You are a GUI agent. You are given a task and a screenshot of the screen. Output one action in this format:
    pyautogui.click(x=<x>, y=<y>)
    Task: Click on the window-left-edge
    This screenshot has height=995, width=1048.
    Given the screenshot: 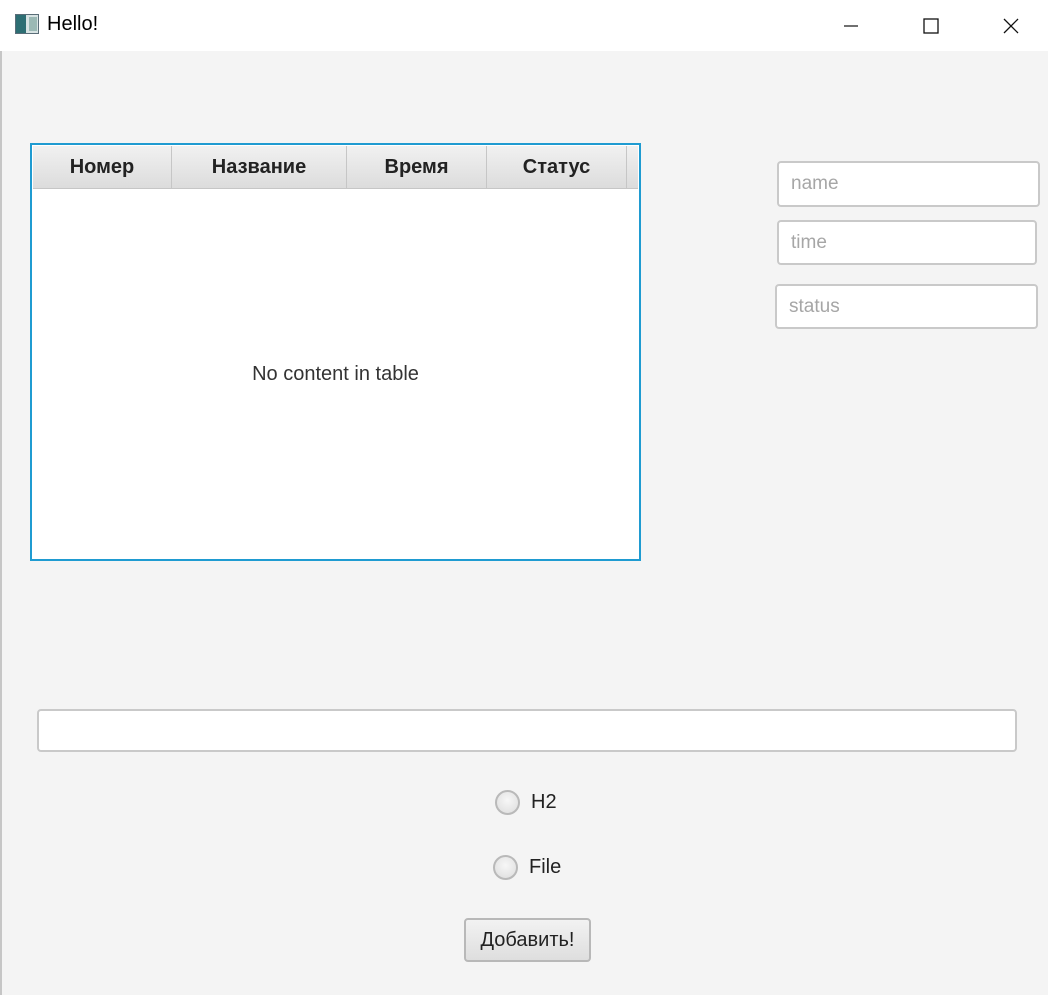 What is the action you would take?
    pyautogui.click(x=1, y=523)
    